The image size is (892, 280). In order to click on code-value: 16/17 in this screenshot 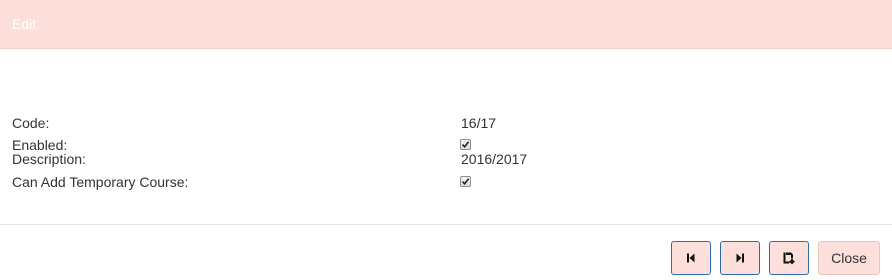, I will do `click(479, 123)`.